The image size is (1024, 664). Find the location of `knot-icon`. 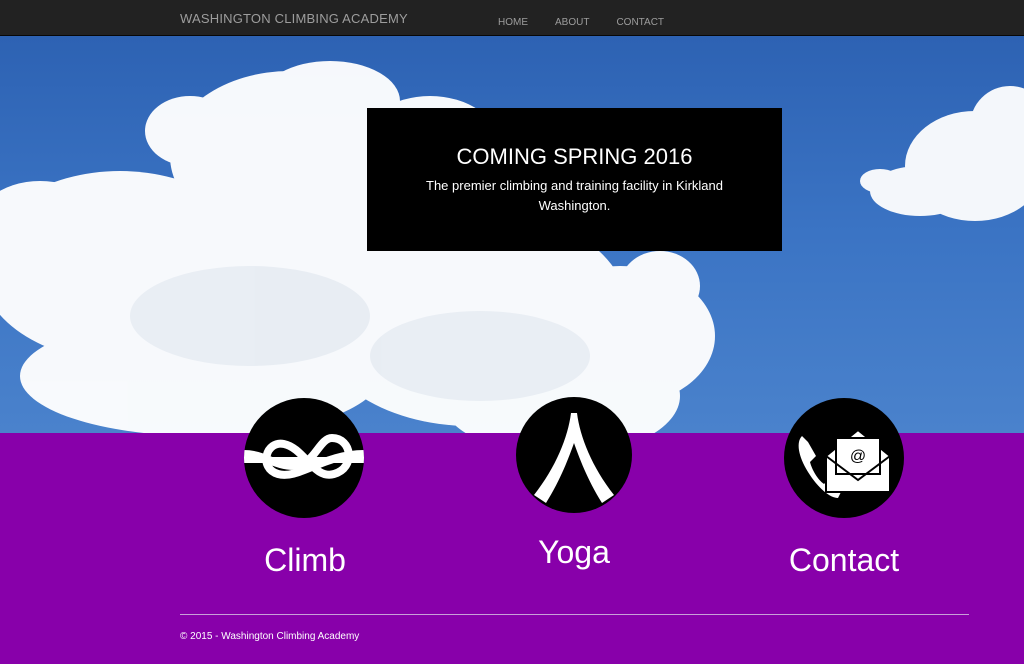

knot-icon is located at coordinates (304, 456).